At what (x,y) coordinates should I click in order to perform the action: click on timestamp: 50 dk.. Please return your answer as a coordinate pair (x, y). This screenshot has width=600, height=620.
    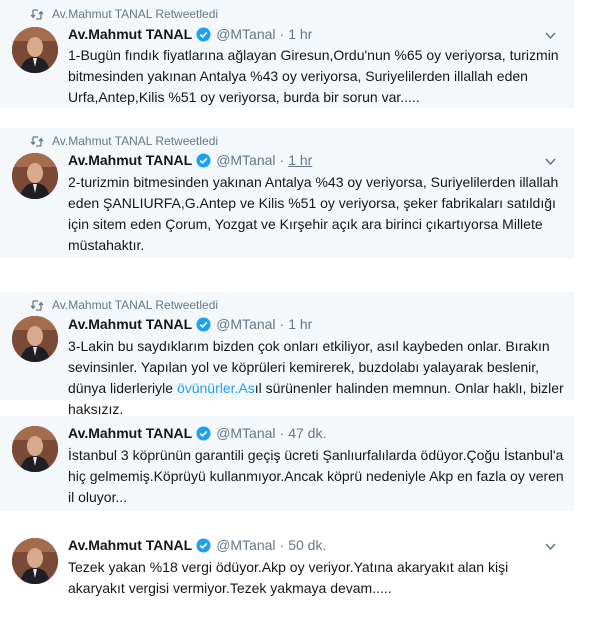
    Looking at the image, I should click on (307, 545).